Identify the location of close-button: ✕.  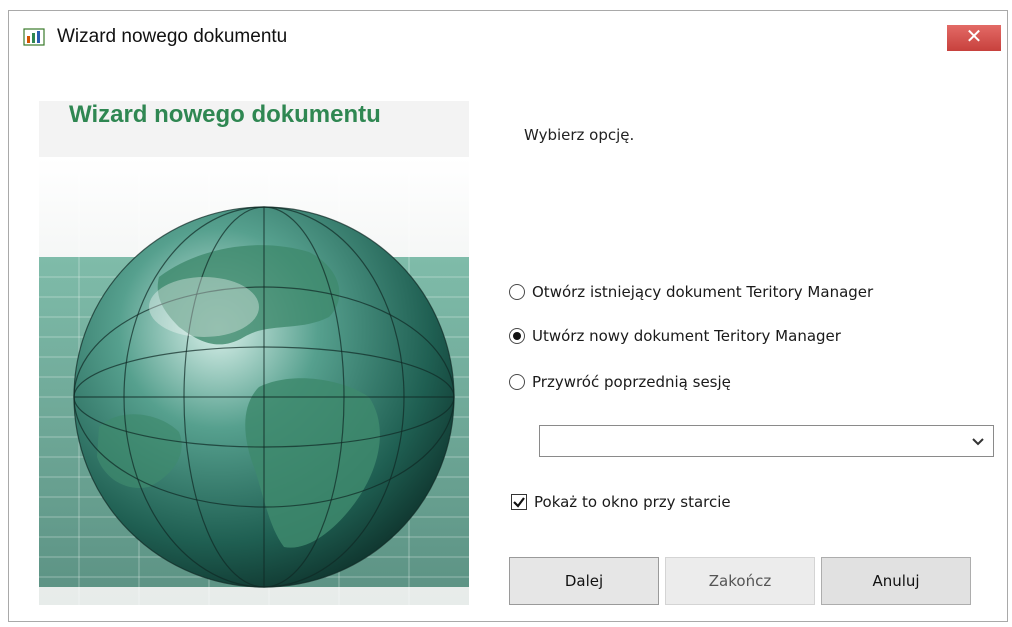
(974, 38).